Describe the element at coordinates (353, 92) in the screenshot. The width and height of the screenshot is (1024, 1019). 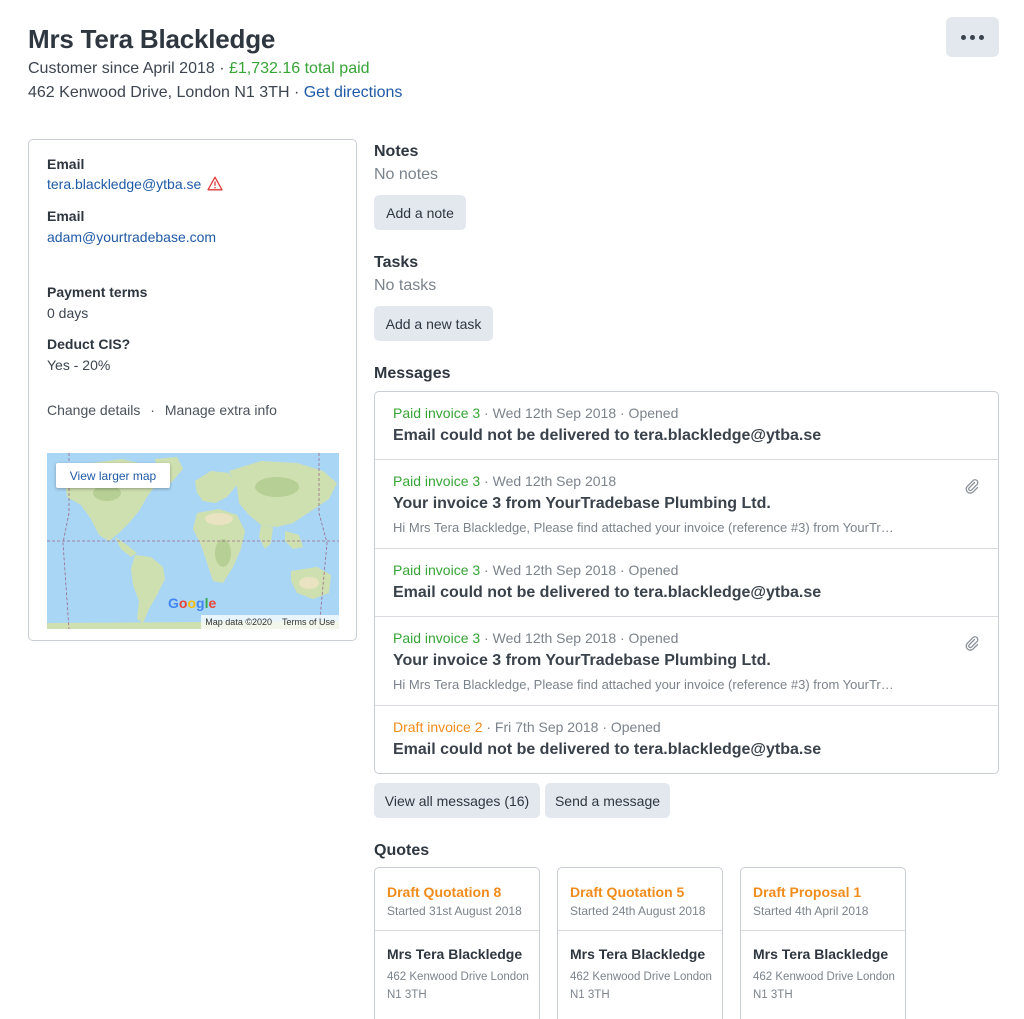
I see `get-directions-link: Get directions` at that location.